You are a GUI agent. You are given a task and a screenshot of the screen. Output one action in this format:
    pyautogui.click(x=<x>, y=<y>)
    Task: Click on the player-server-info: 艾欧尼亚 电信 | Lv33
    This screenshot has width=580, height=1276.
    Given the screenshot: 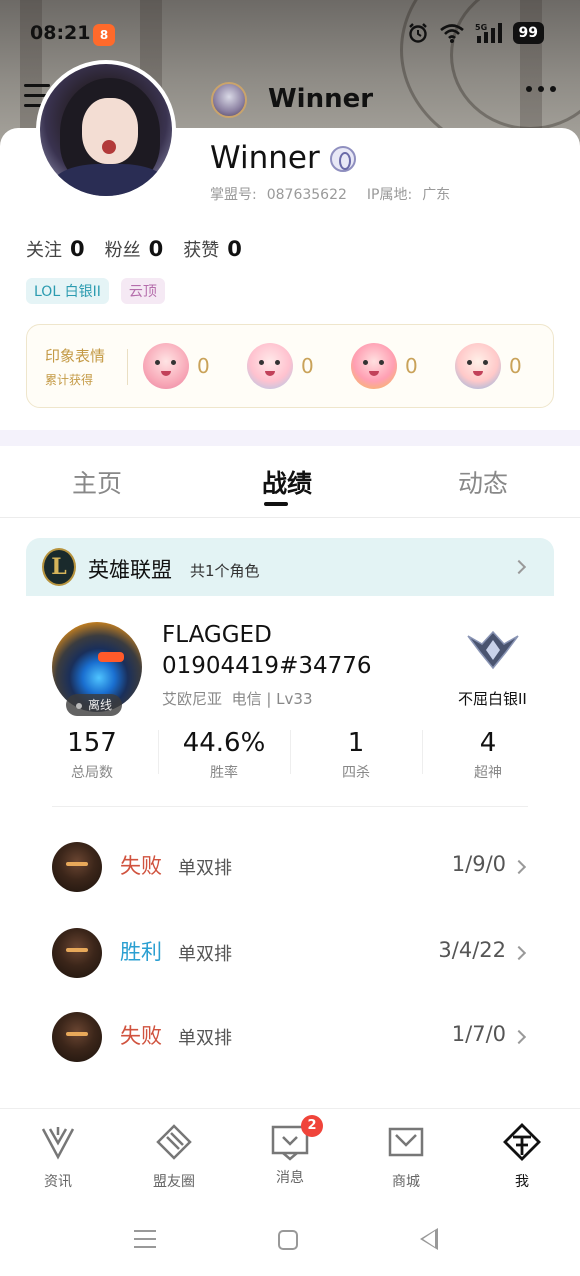 What is the action you would take?
    pyautogui.click(x=237, y=699)
    